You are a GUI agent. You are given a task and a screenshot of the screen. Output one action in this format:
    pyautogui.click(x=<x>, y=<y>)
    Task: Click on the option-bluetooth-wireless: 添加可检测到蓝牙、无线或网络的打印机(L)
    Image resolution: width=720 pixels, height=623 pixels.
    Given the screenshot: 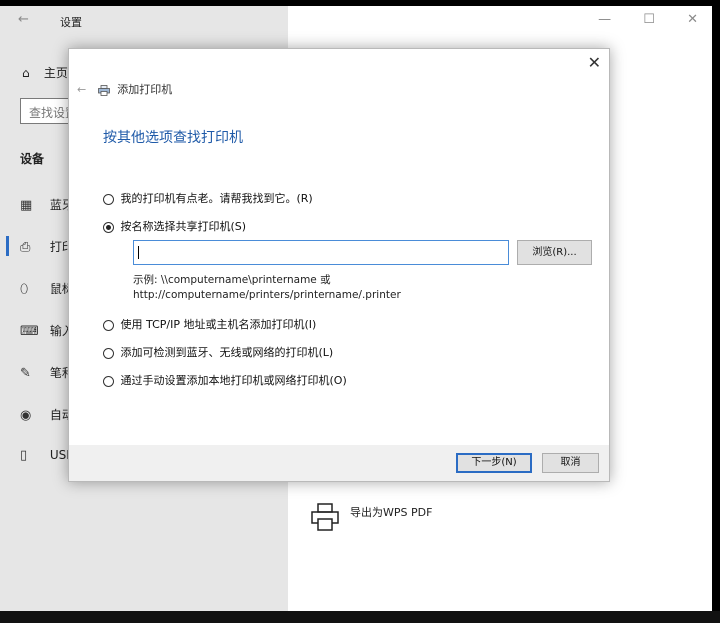 What is the action you would take?
    pyautogui.click(x=218, y=352)
    